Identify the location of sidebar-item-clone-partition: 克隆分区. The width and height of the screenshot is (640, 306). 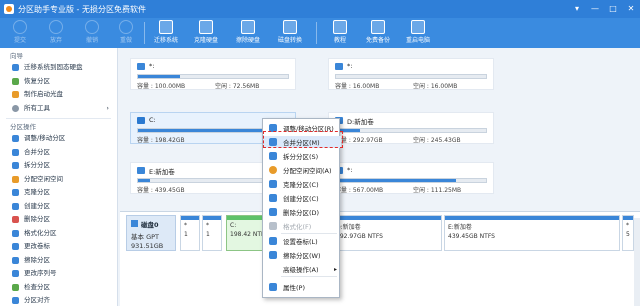
(58, 193).